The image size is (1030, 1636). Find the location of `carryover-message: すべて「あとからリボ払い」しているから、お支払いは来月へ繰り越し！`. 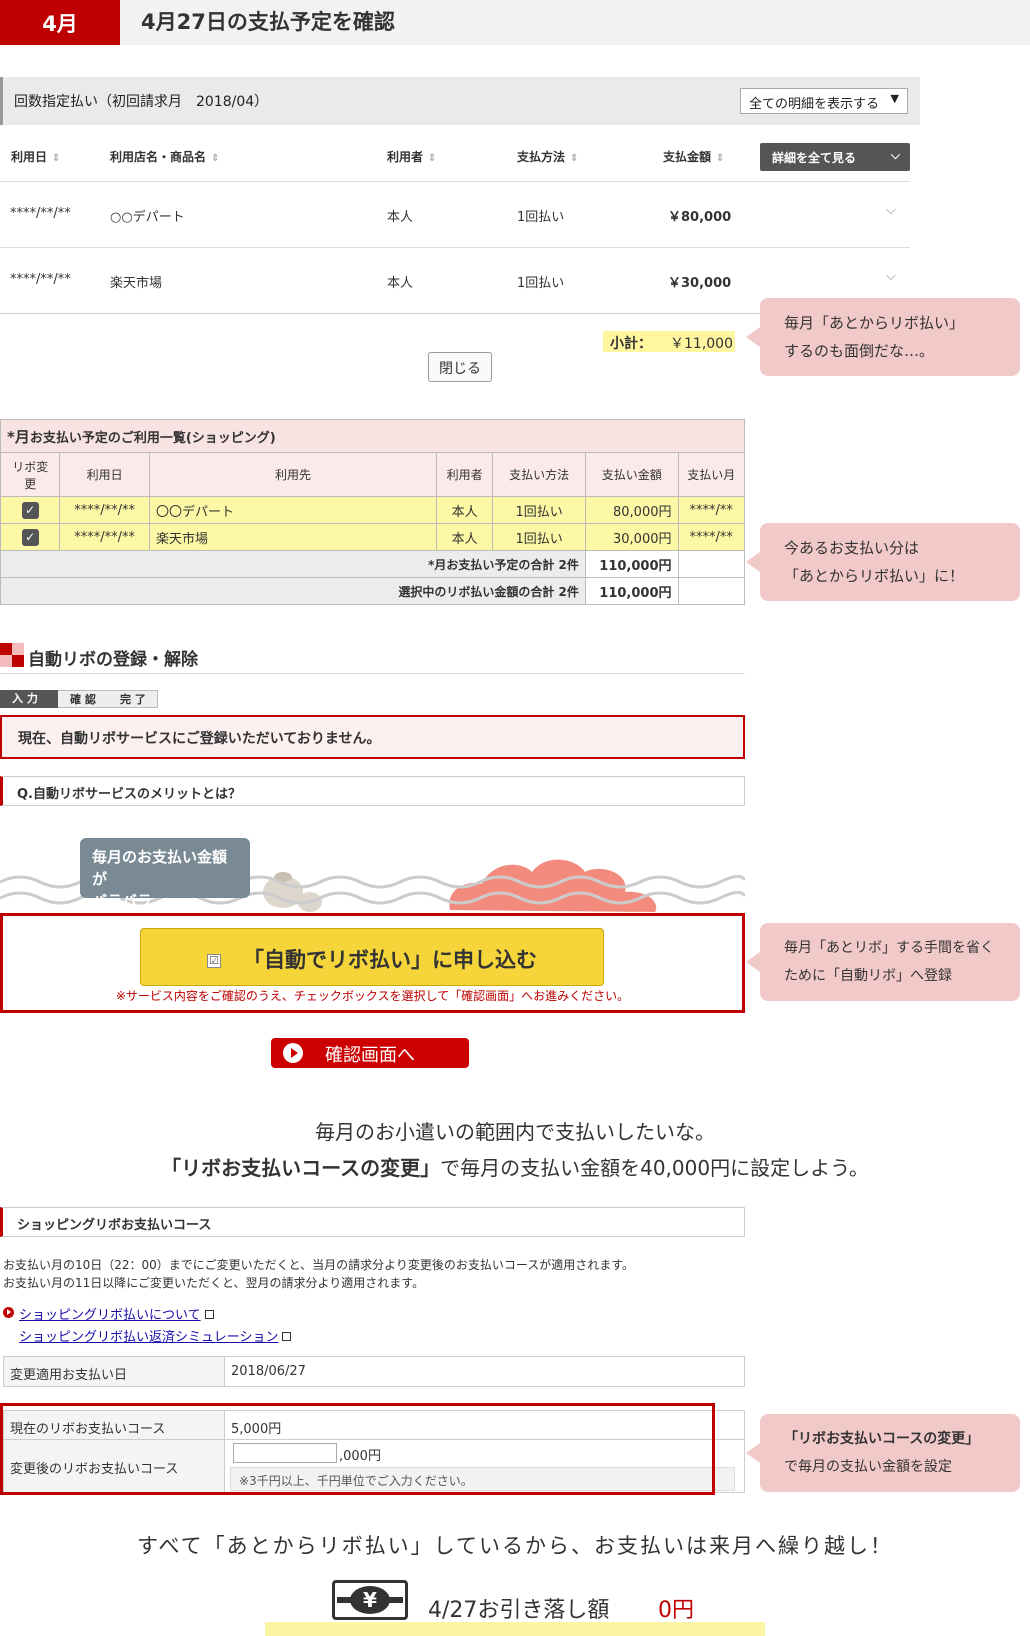

carryover-message: すべて「あとからリボ払い」しているから、お支払いは来月へ繰り越し！ is located at coordinates (515, 1546).